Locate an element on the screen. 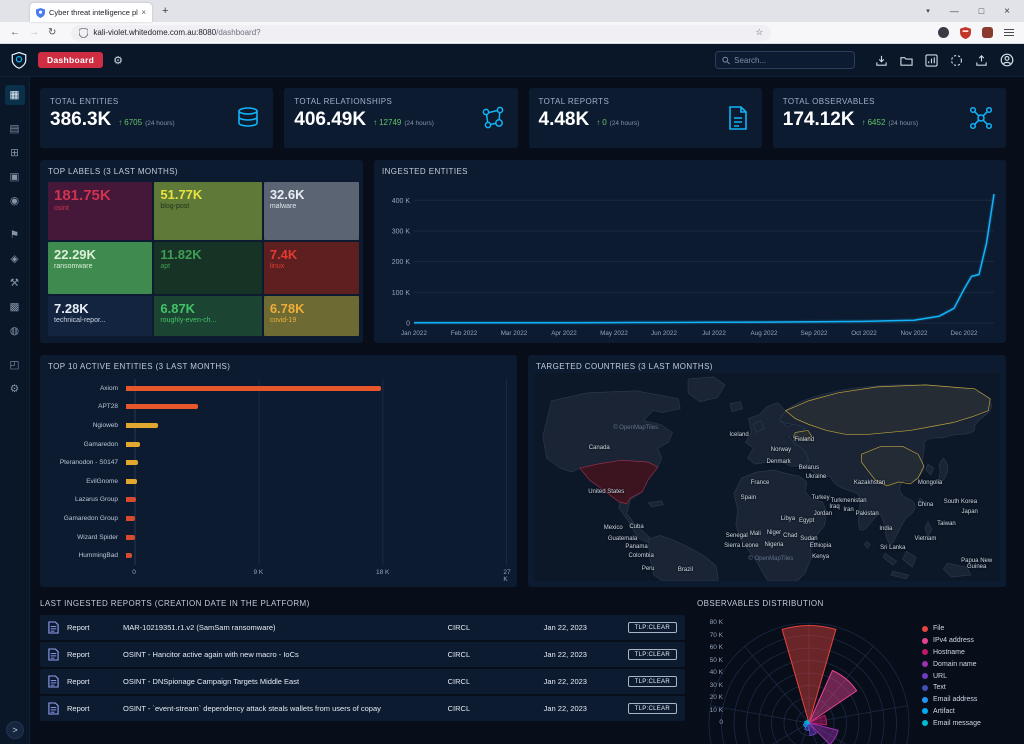 This screenshot has height=744, width=1024. observables-radar-chart is located at coordinates (808, 671).